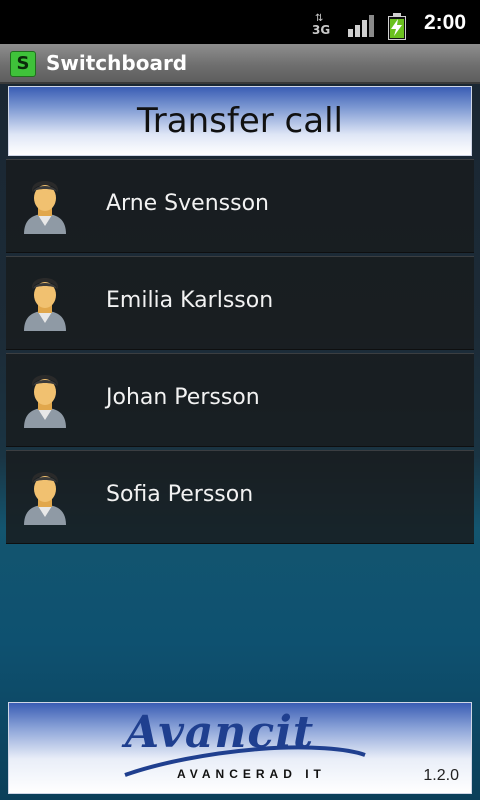 The width and height of the screenshot is (480, 800). What do you see at coordinates (183, 397) in the screenshot?
I see `contact-name: Johan Persson` at bounding box center [183, 397].